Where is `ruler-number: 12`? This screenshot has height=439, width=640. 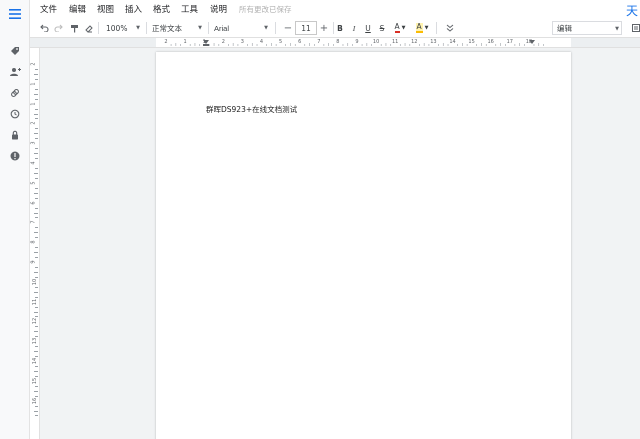 ruler-number: 12 is located at coordinates (414, 42).